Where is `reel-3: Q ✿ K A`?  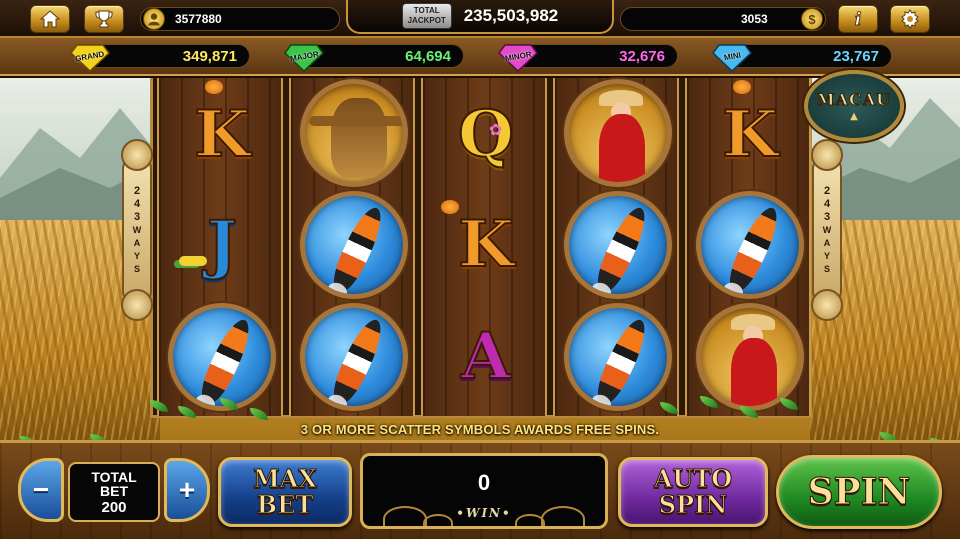
reel-3: Q ✿ K A is located at coordinates (484, 247).